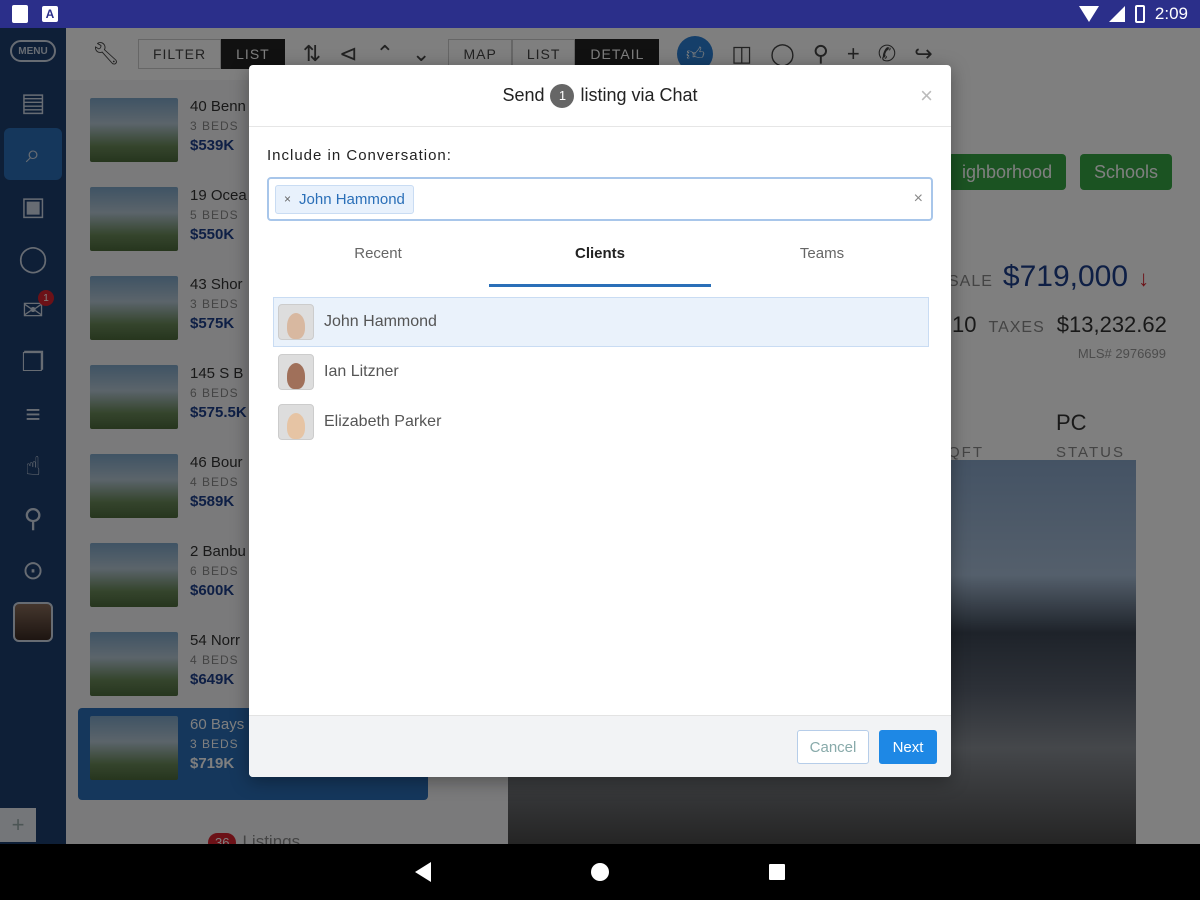  I want to click on recipient-chip-label: John Hammond, so click(352, 199).